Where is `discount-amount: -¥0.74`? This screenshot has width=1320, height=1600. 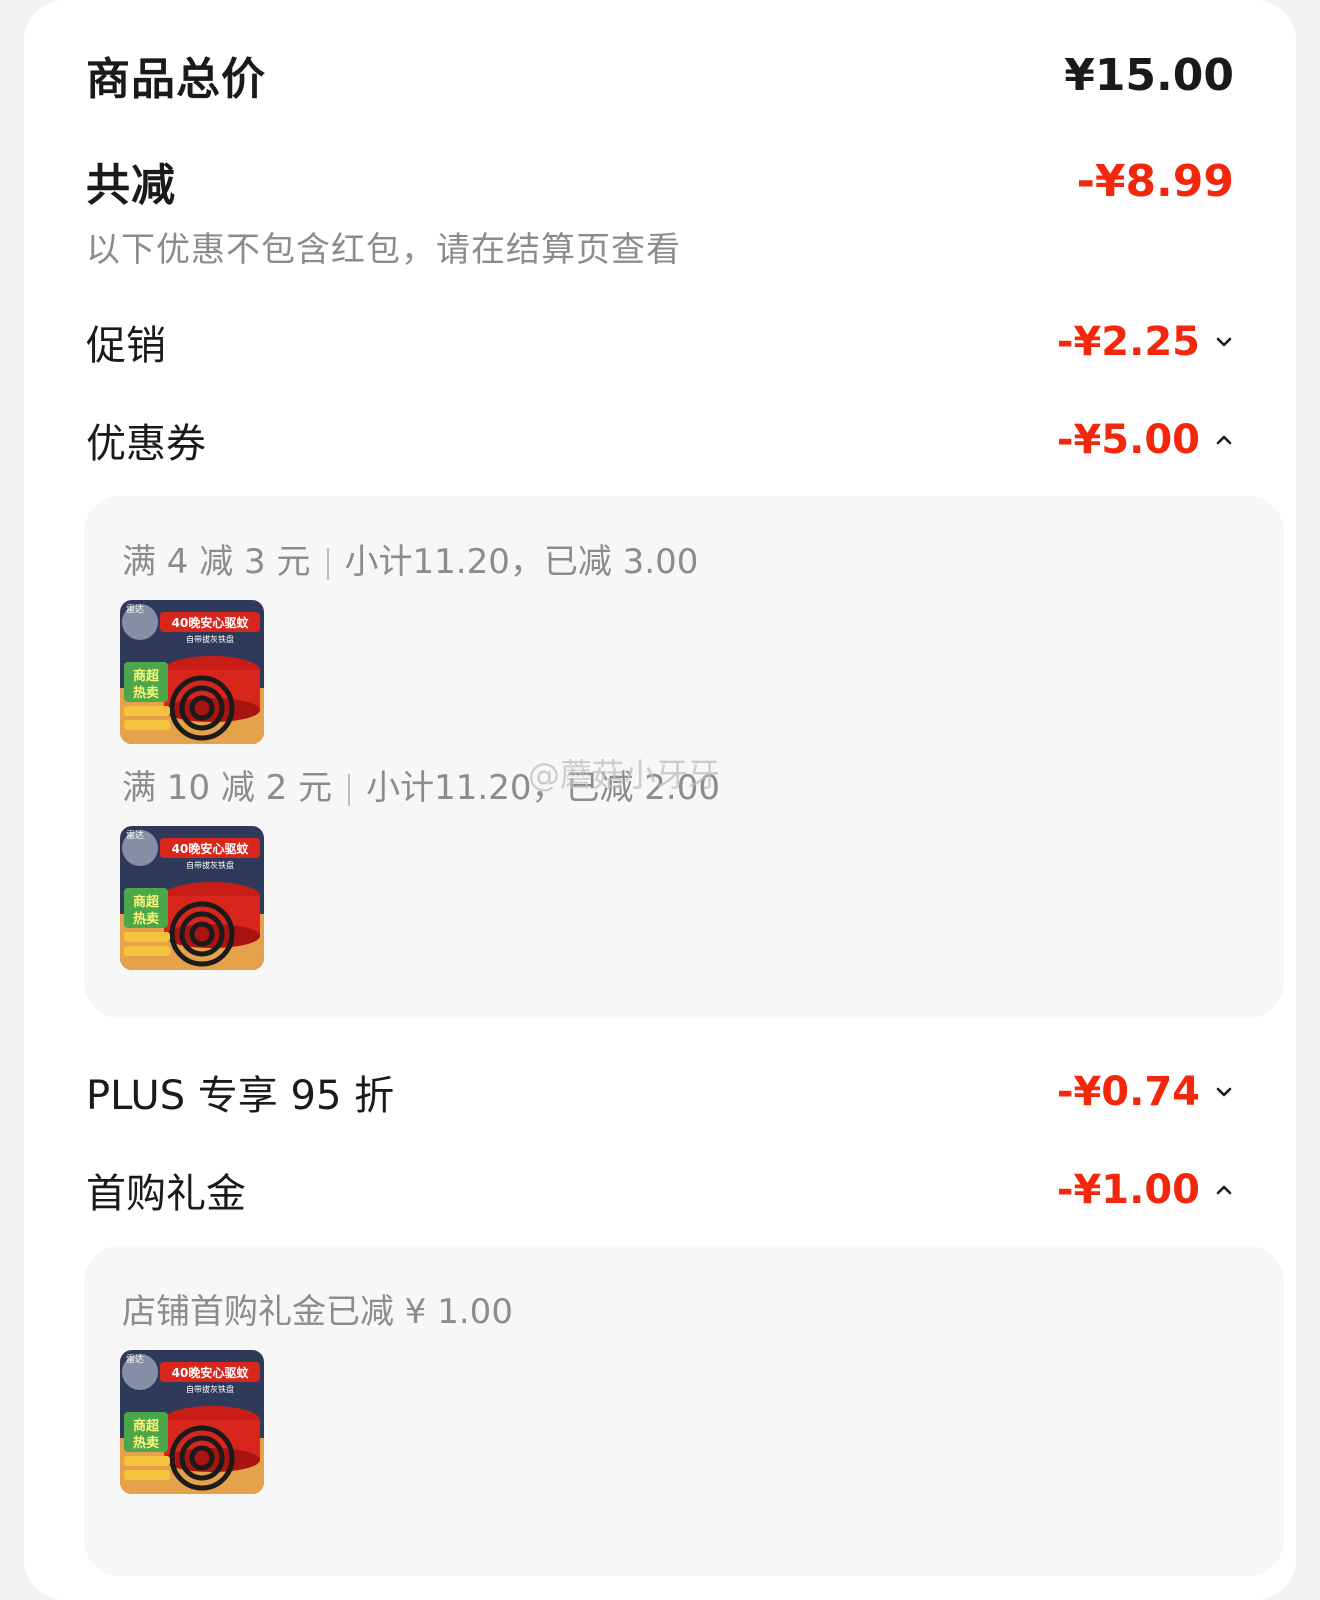 discount-amount: -¥0.74 is located at coordinates (1128, 1092).